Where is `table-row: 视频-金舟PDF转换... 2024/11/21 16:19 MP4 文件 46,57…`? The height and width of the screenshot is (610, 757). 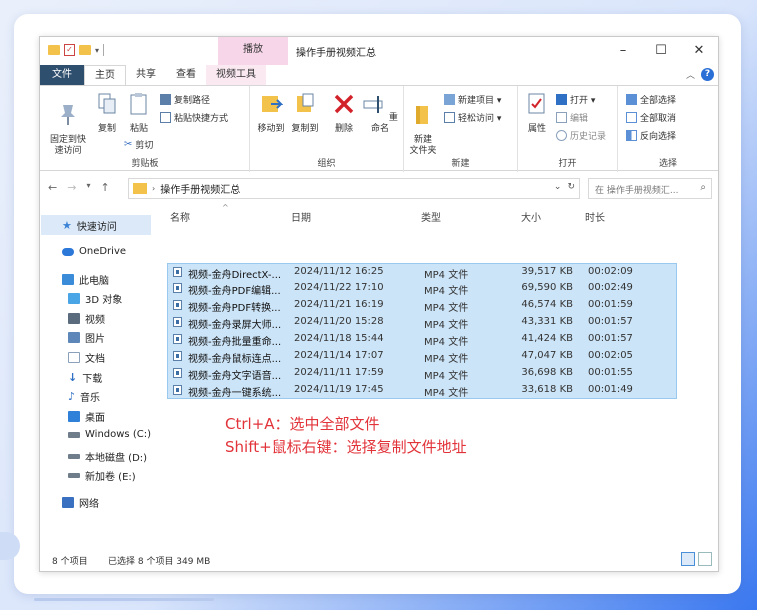
table-row: 视频-金舟PDF转换... 2024/11/21 16:19 MP4 文件 46,57… is located at coordinates (422, 305).